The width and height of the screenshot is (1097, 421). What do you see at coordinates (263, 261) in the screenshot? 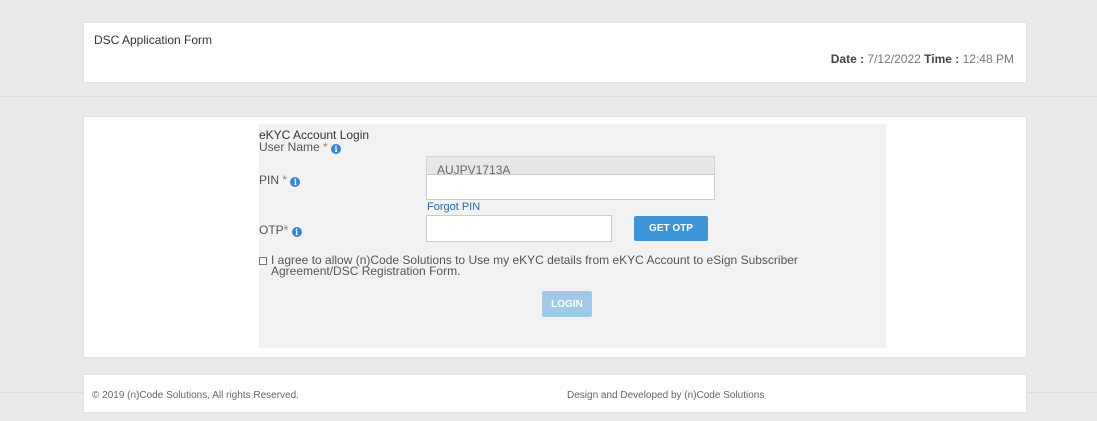
I see `agree-checkbox` at bounding box center [263, 261].